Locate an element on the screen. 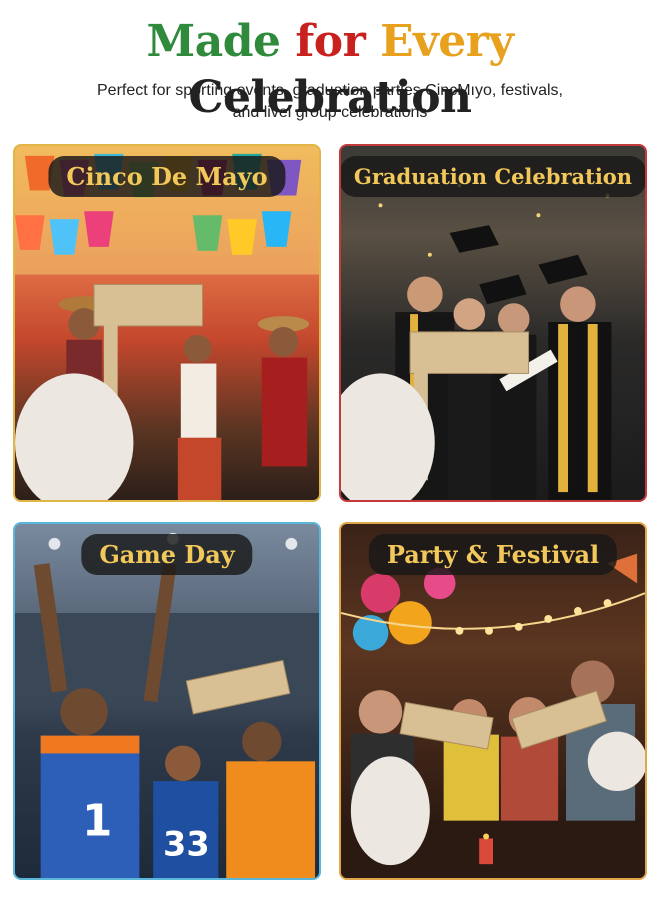  subtitle-line-2: and livel group celebrations is located at coordinates (330, 112).